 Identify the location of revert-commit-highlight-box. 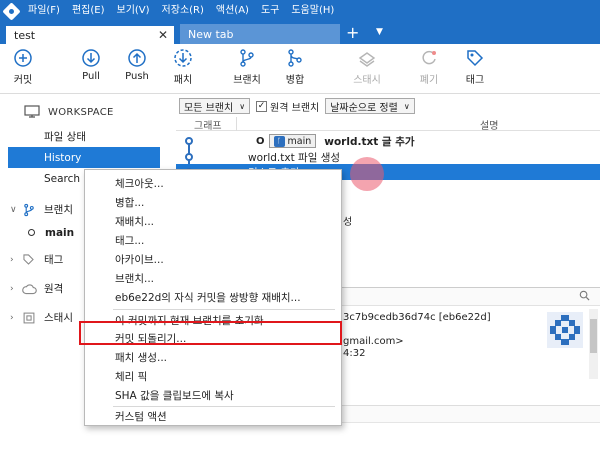
(210, 333).